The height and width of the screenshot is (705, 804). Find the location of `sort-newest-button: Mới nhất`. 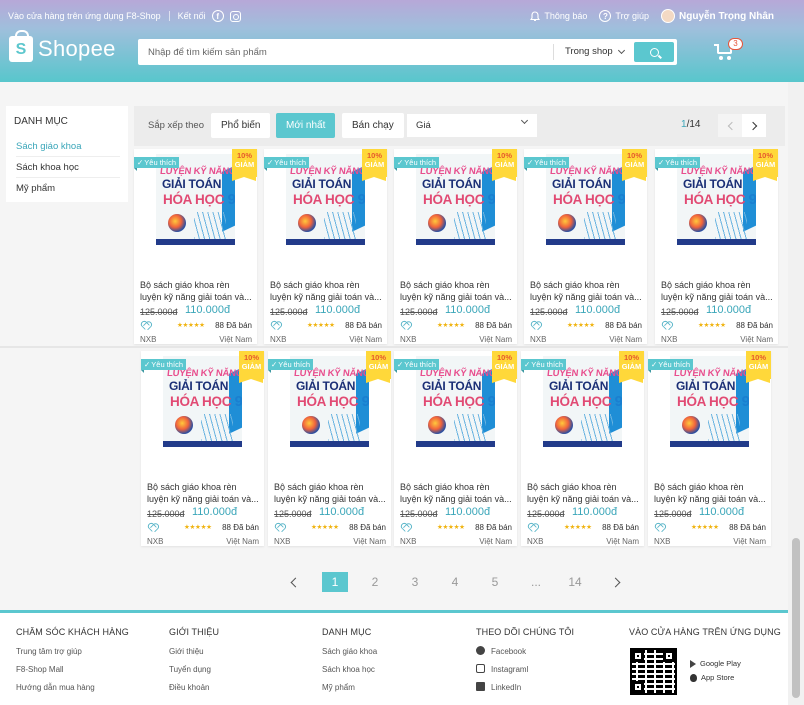

sort-newest-button: Mới nhất is located at coordinates (306, 125).